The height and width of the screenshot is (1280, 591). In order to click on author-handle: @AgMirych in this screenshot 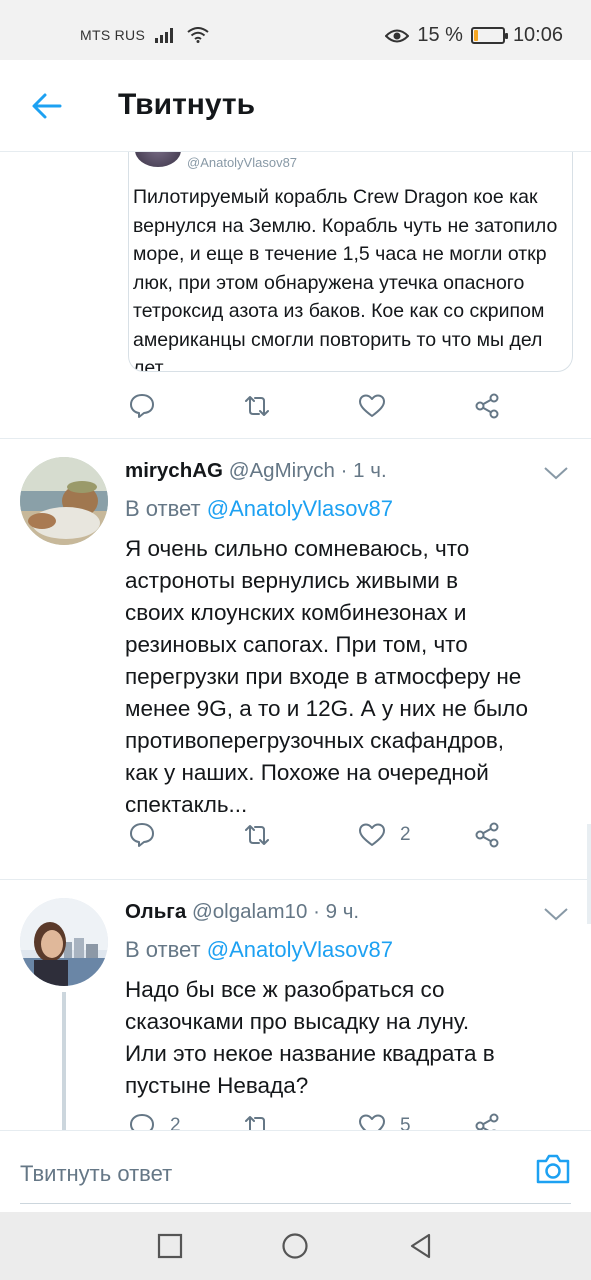, I will do `click(281, 470)`.